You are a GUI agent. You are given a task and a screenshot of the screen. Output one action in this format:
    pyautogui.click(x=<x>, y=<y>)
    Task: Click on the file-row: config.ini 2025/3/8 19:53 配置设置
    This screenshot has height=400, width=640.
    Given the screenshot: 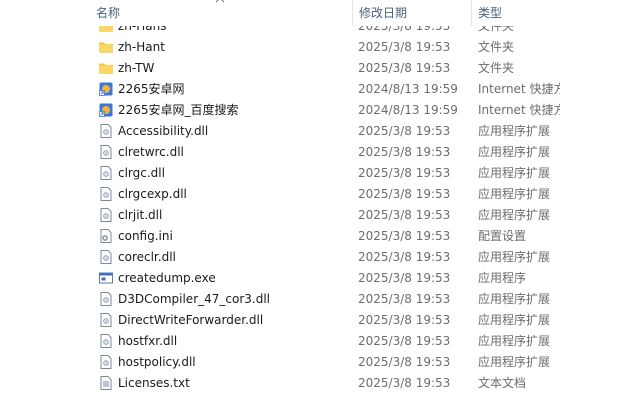 What is the action you would take?
    pyautogui.click(x=365, y=236)
    